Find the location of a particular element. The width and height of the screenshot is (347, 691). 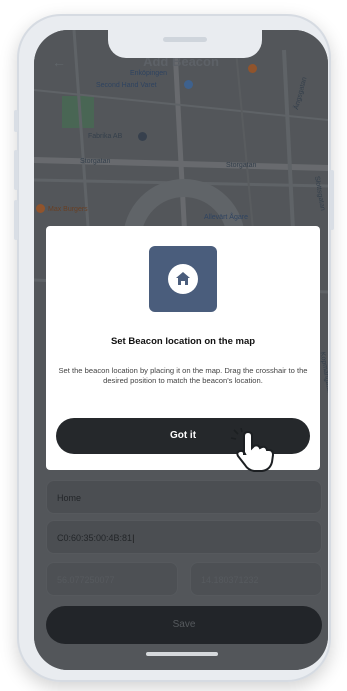

home-icon is located at coordinates (183, 279).